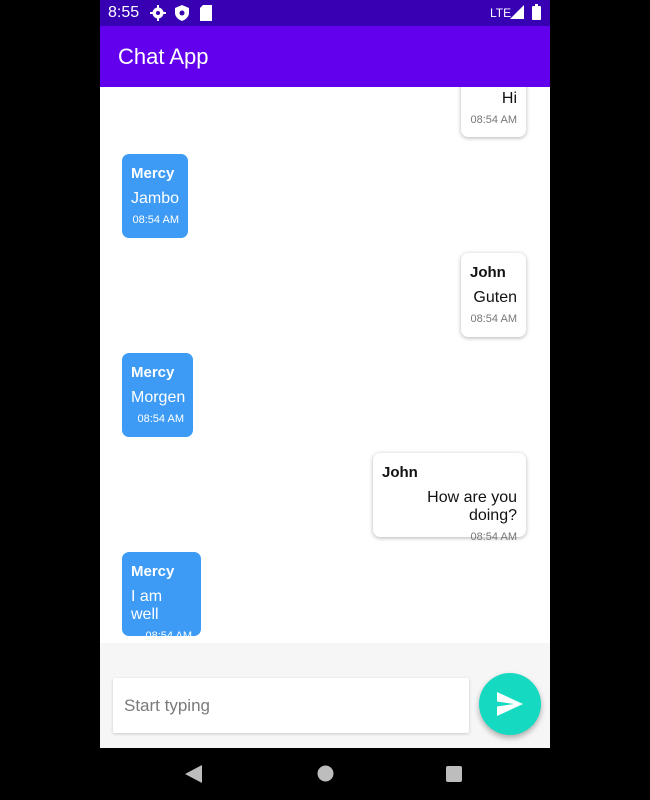  I want to click on message-text: Morgen, so click(158, 397).